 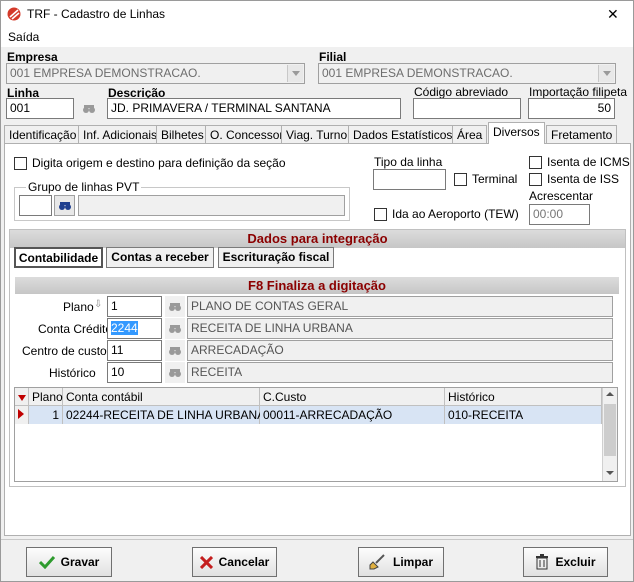 What do you see at coordinates (523, 415) in the screenshot?
I see `grid-cell-historico: 010-RECEITA` at bounding box center [523, 415].